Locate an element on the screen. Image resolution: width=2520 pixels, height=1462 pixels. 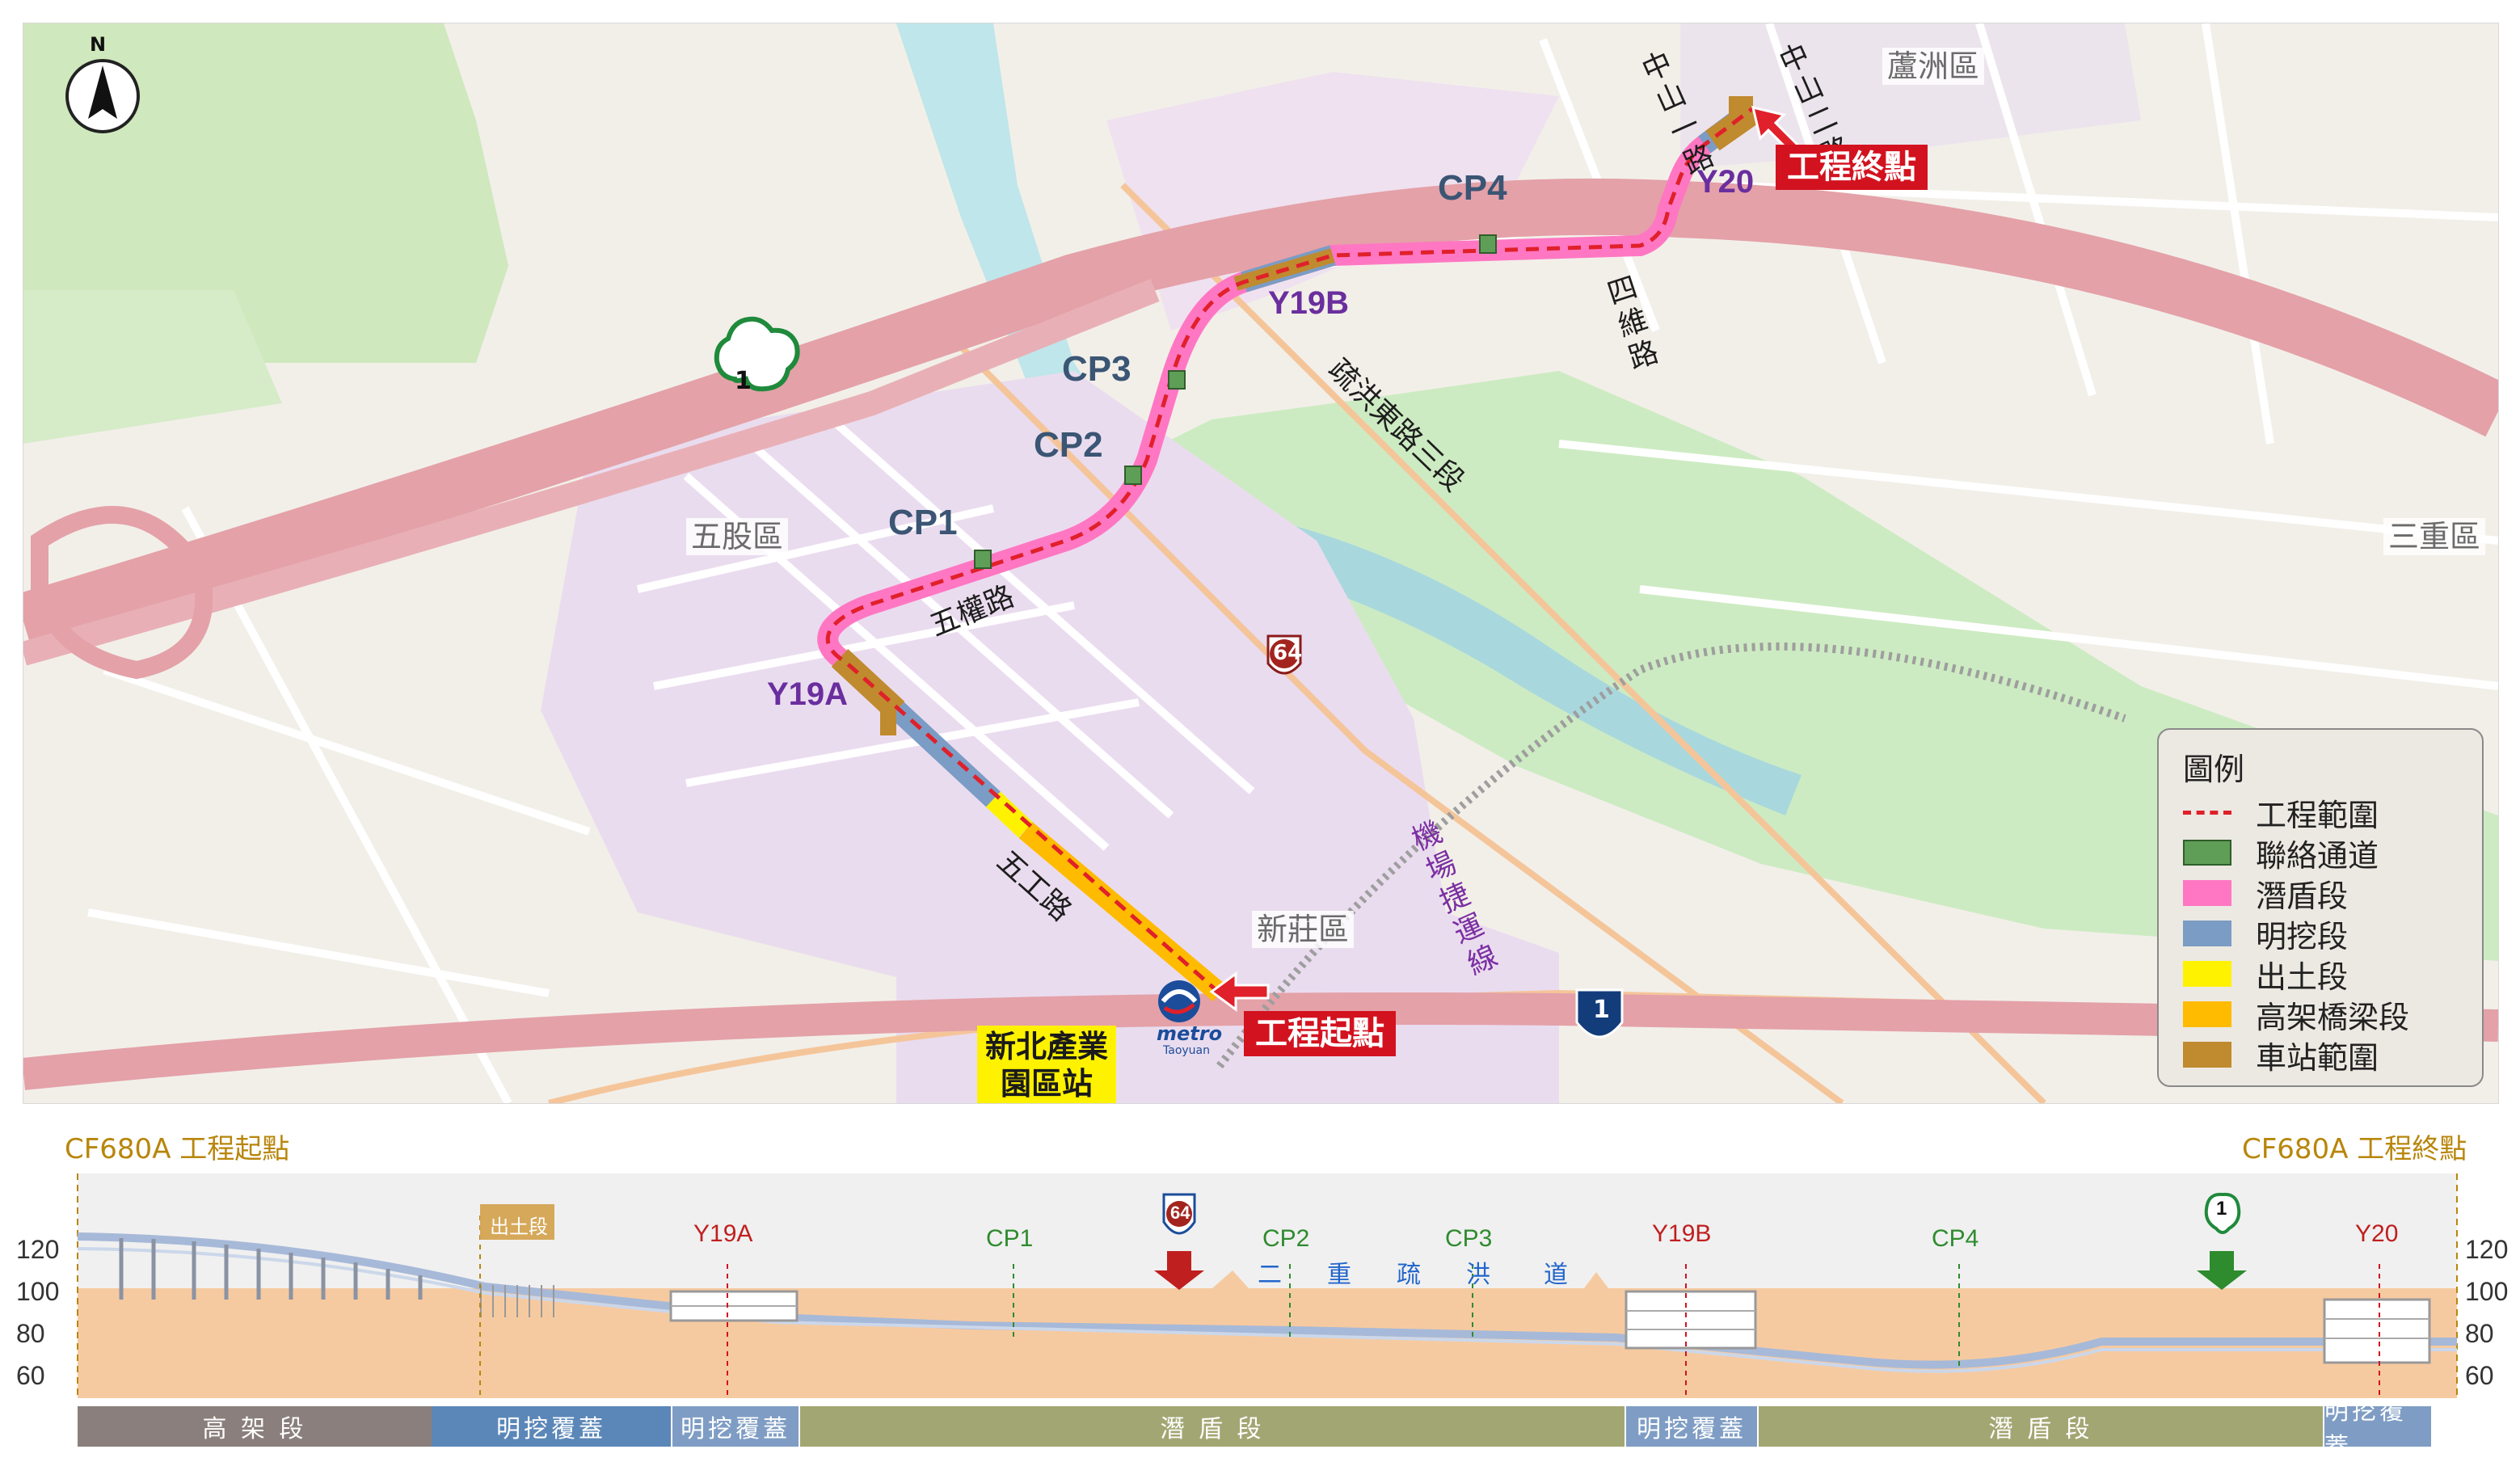
segment-shield-2: 潛 盾 段 is located at coordinates (2041, 1426).